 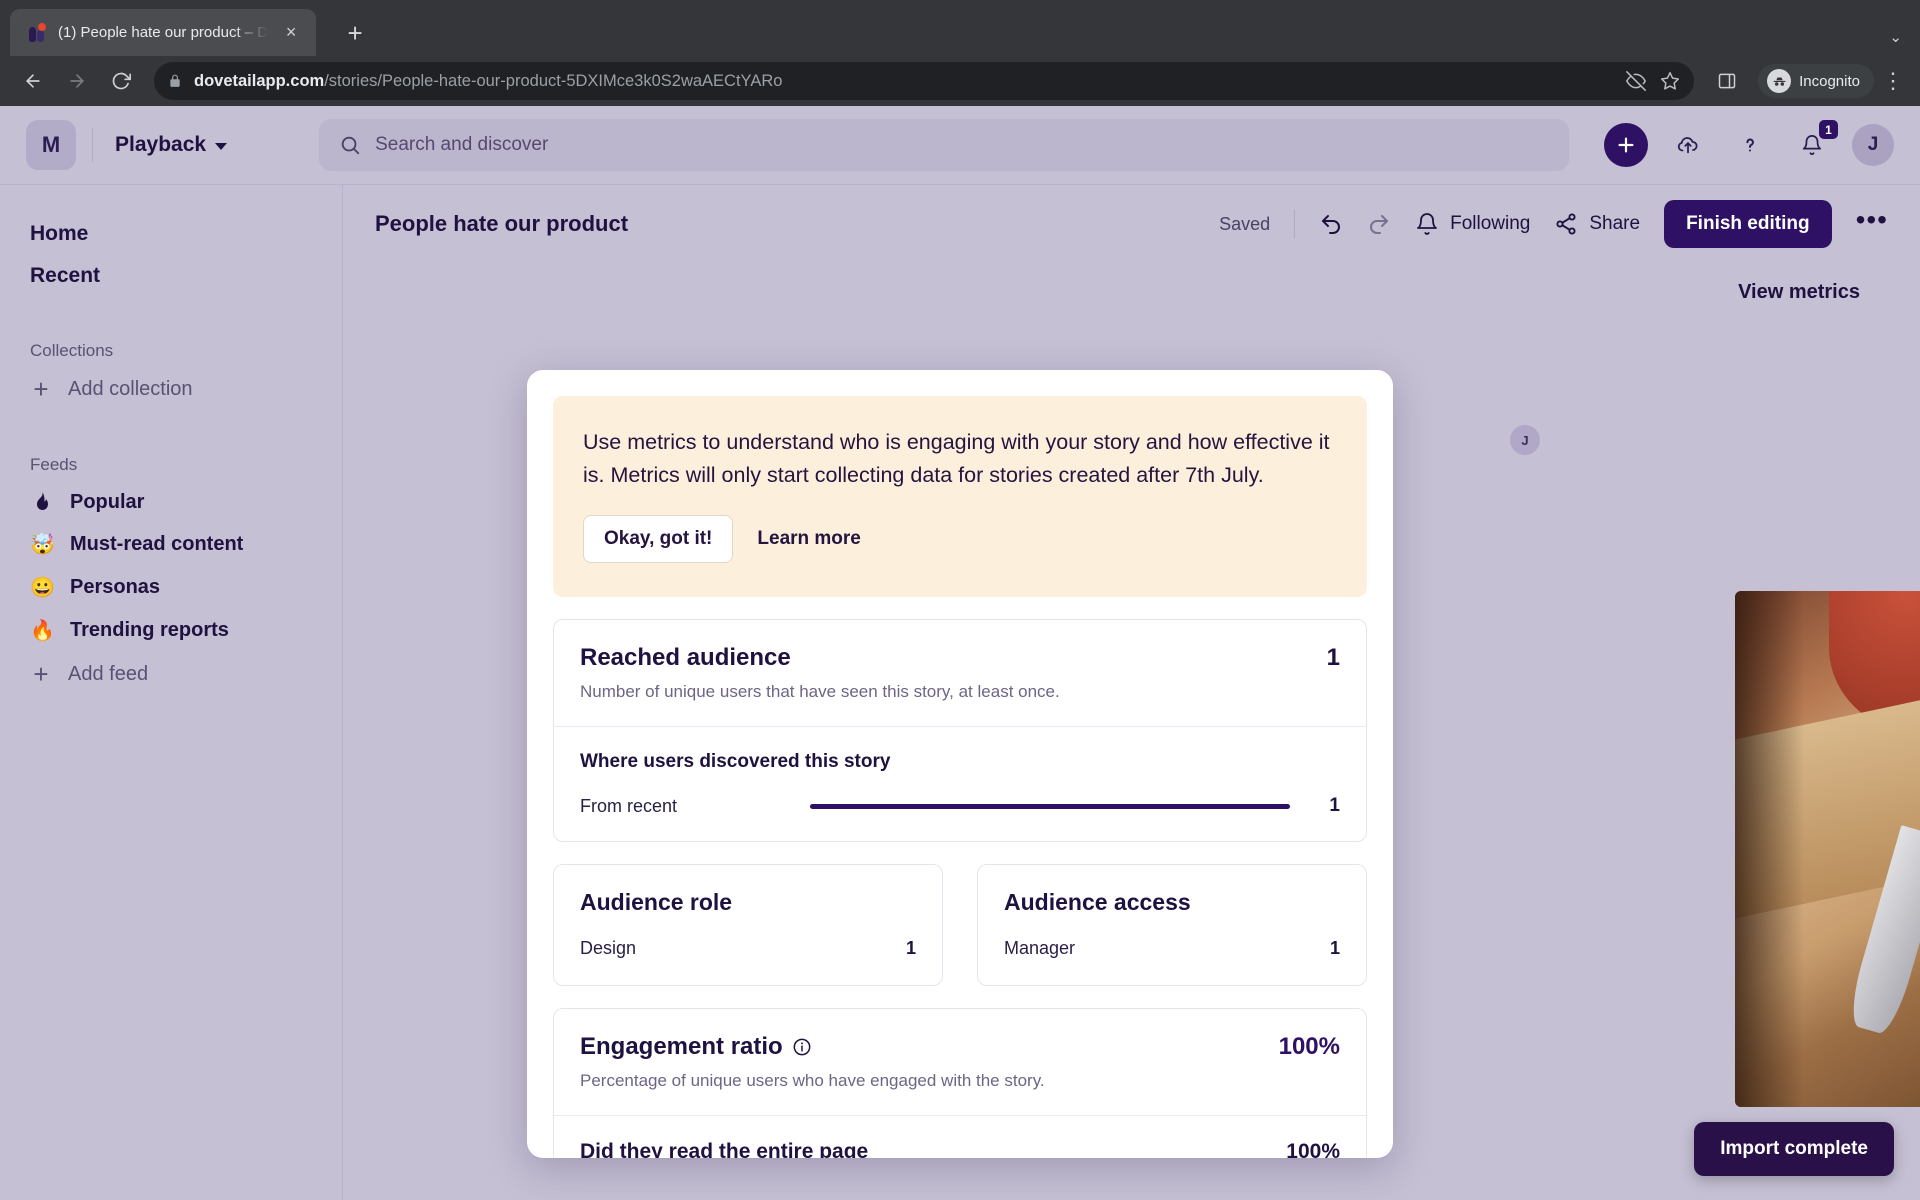 I want to click on metric-value: 100%, so click(x=1309, y=1047).